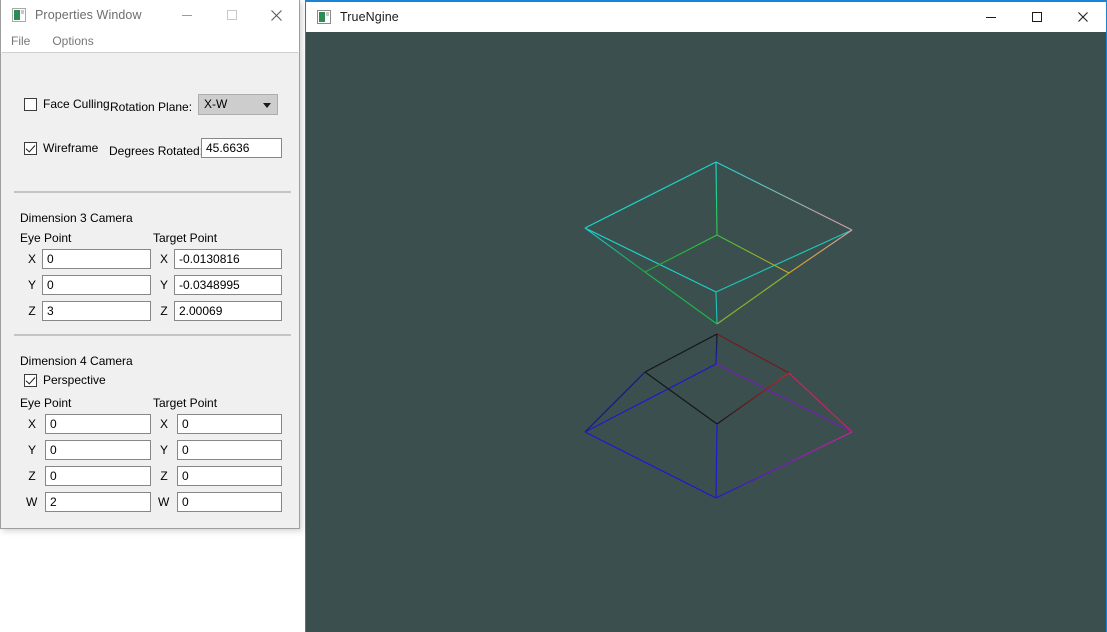  I want to click on d3-target-x-input, so click(228, 259).